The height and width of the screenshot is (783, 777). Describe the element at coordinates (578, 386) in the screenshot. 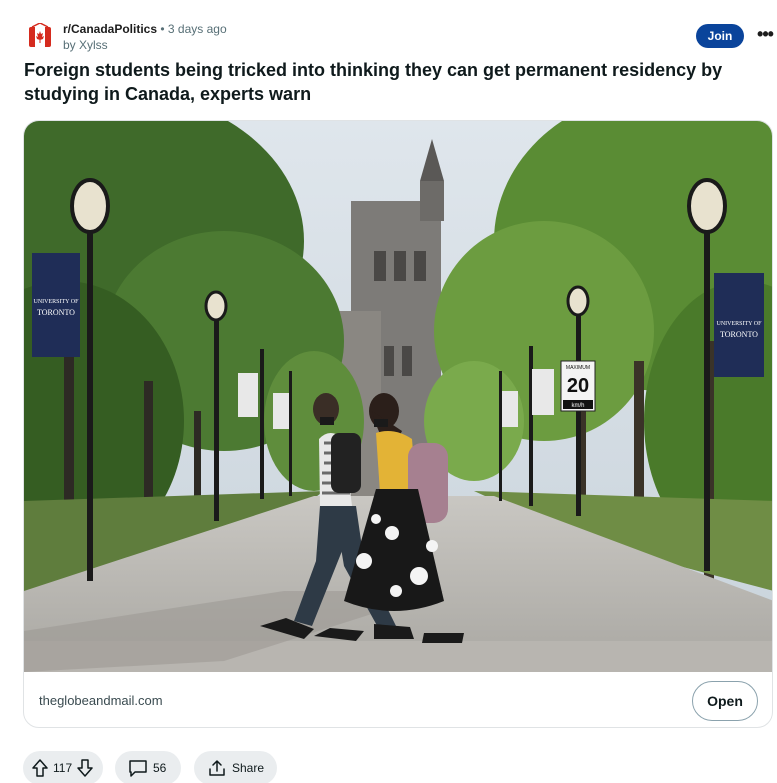

I see `speed-sign-number: 20` at that location.